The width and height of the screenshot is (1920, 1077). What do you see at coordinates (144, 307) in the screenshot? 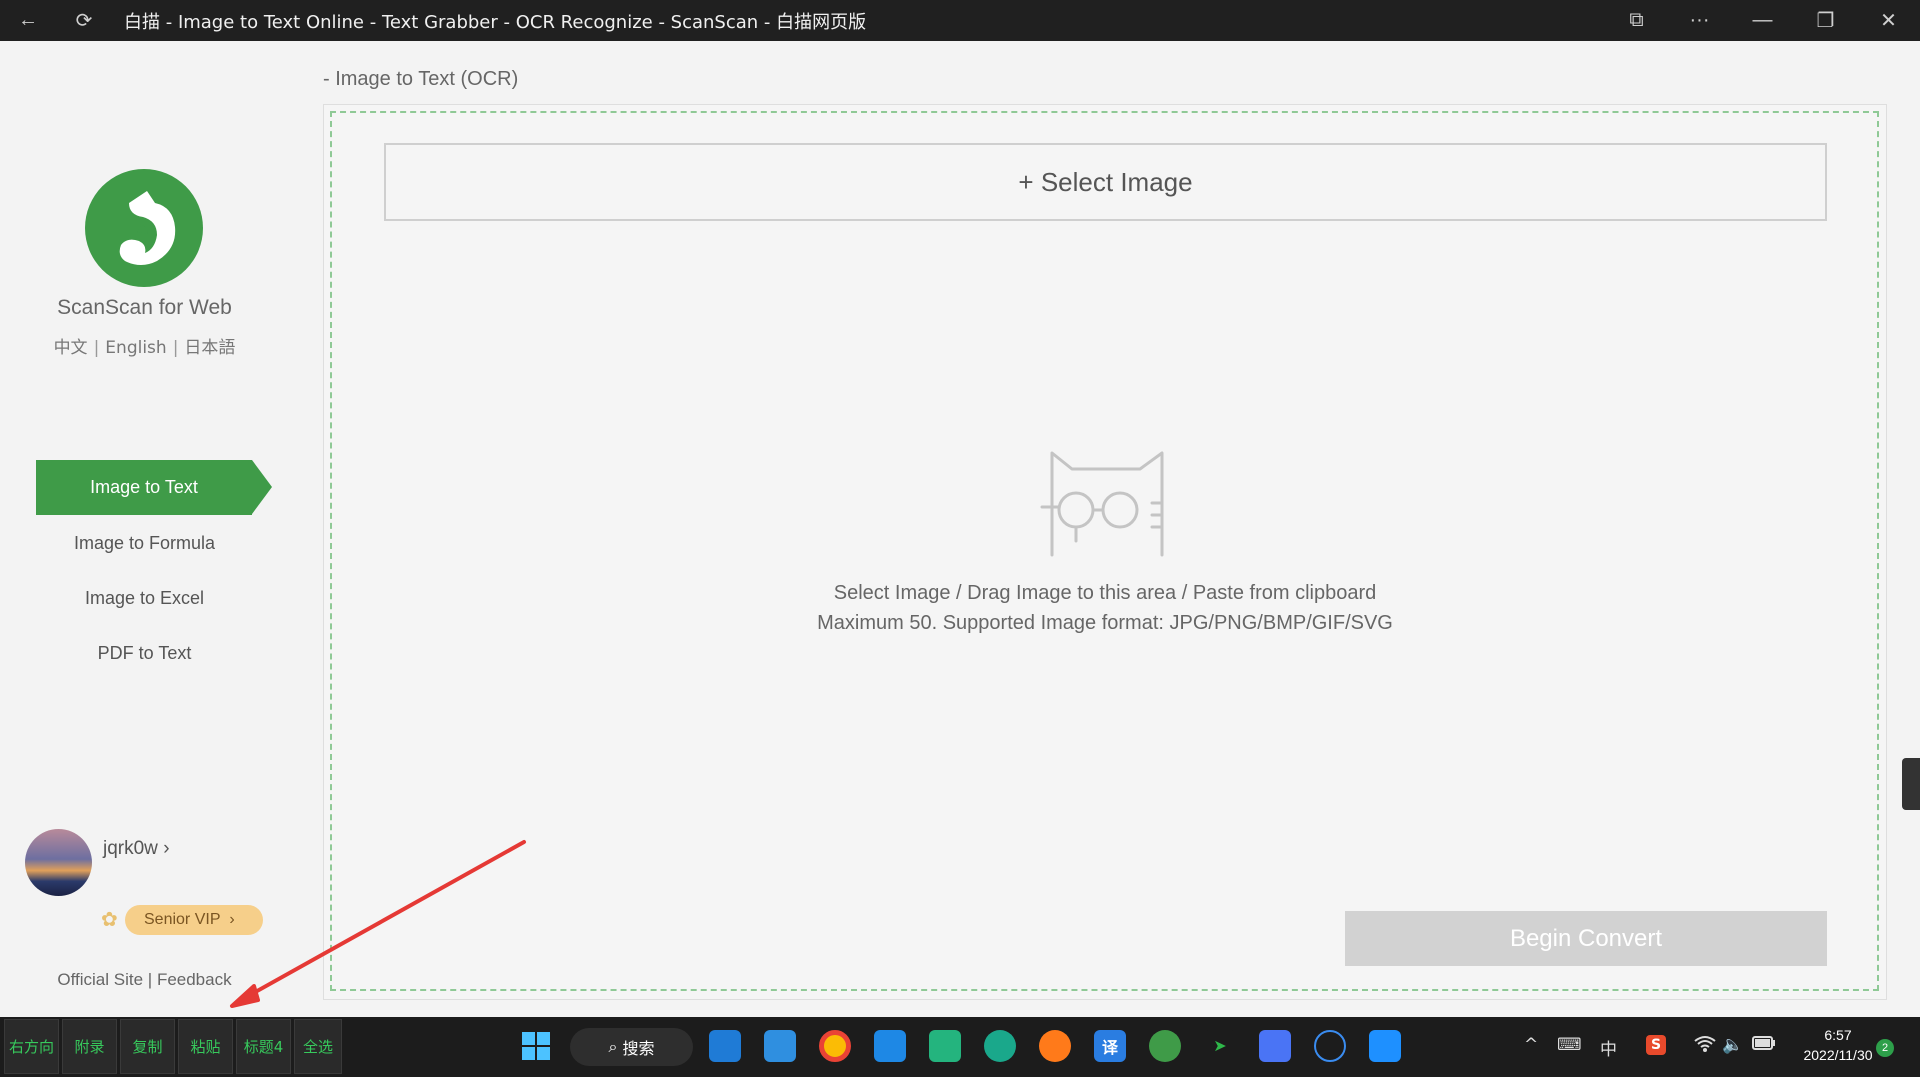
I see `brand-name: ScanScan for Web` at bounding box center [144, 307].